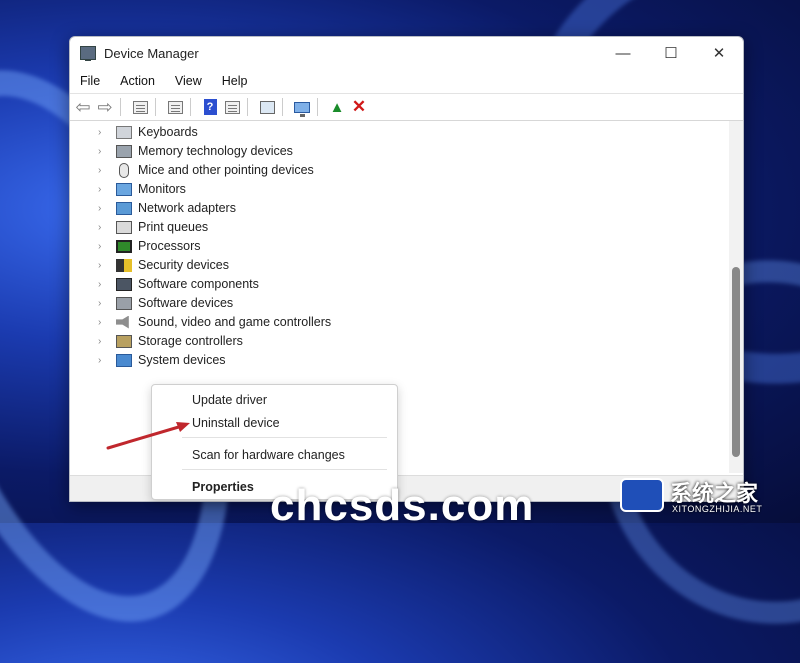  What do you see at coordinates (235, 322) in the screenshot?
I see `tree-item-label: Sound, video and game controllers` at bounding box center [235, 322].